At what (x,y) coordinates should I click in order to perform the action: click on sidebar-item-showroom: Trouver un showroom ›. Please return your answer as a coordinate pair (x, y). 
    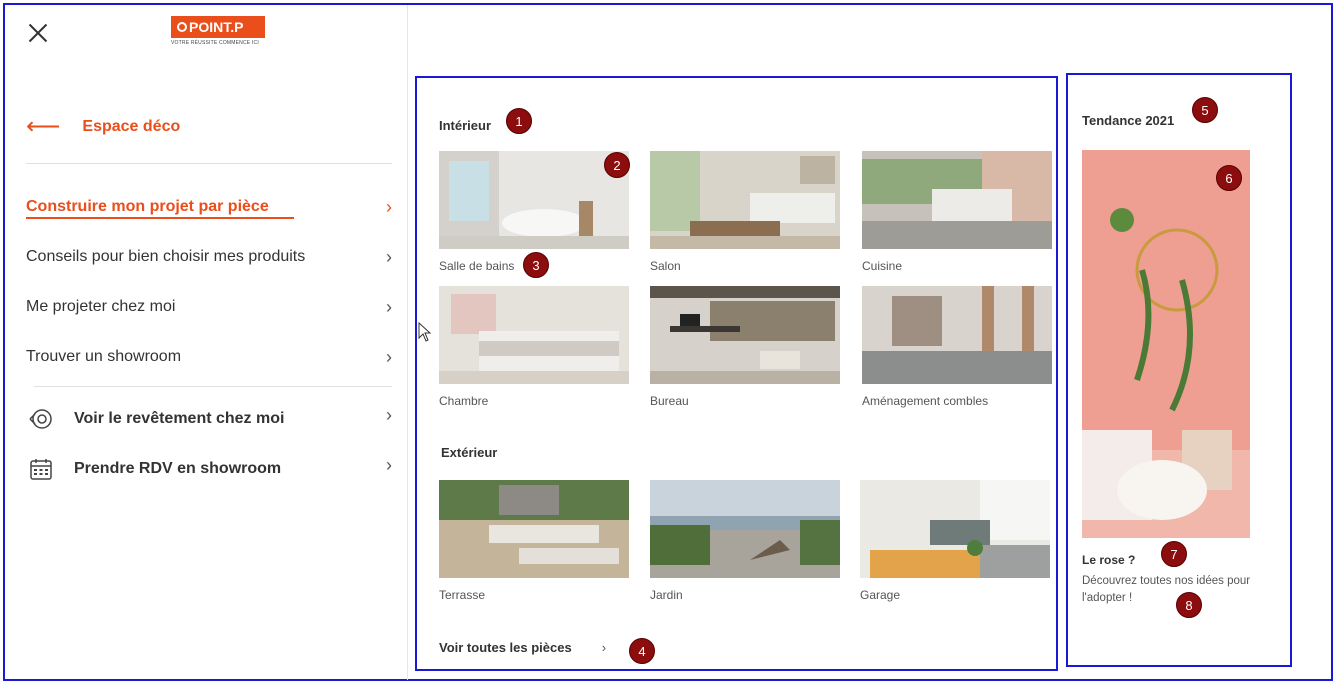
    Looking at the image, I should click on (209, 365).